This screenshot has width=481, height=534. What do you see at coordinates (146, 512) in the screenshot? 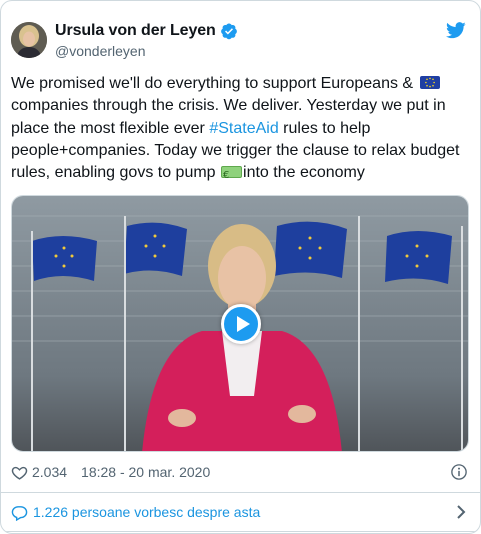
I see `conversation-label: 1.226 persoane vorbesc despre asta` at bounding box center [146, 512].